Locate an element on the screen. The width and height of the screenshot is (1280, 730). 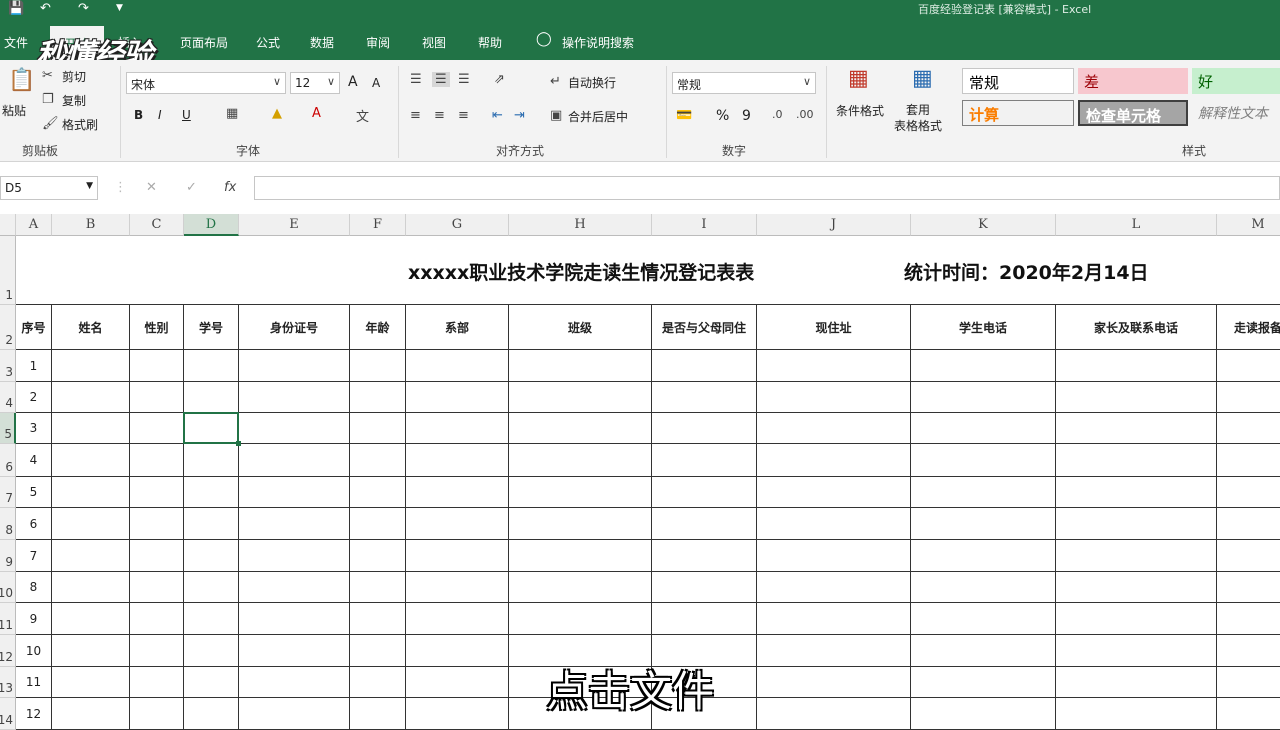
style-check-cell: 检查单元格 is located at coordinates (1133, 113).